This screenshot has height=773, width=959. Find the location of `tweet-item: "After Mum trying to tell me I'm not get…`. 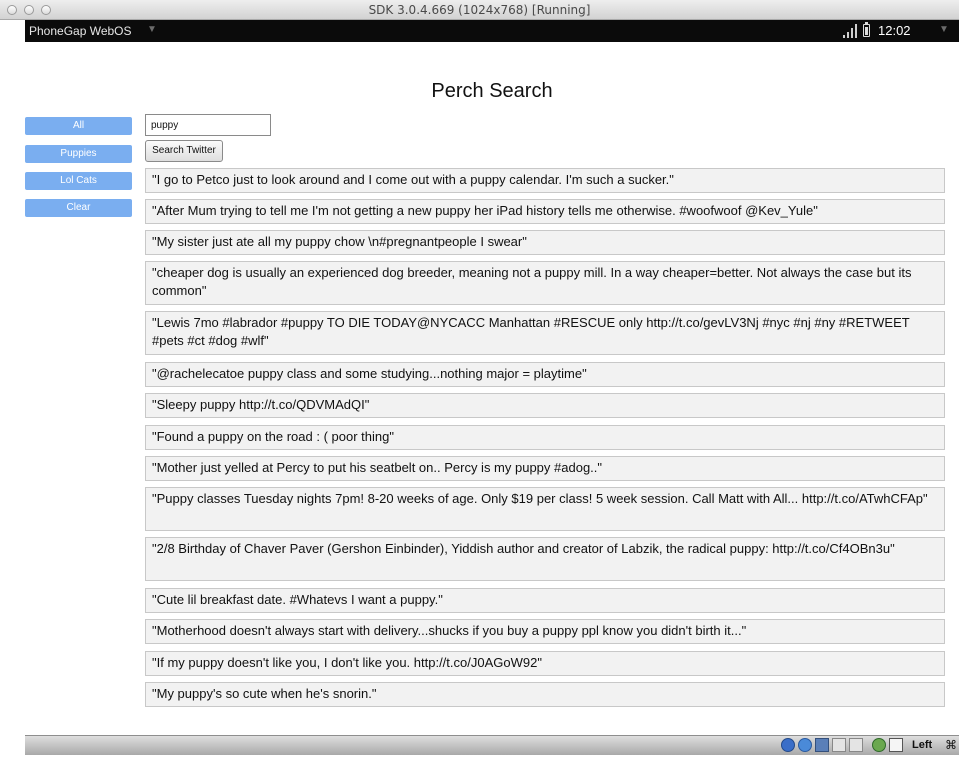

tweet-item: "After Mum trying to tell me I'm not get… is located at coordinates (545, 211).